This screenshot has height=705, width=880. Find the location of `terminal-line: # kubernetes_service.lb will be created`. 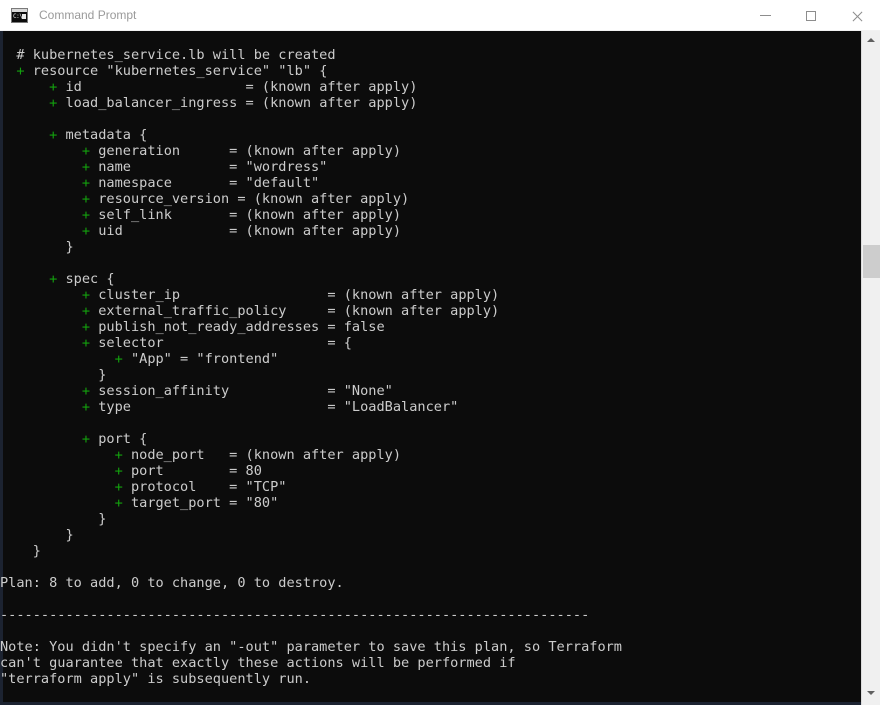

terminal-line: # kubernetes_service.lb will be created is located at coordinates (429, 55).